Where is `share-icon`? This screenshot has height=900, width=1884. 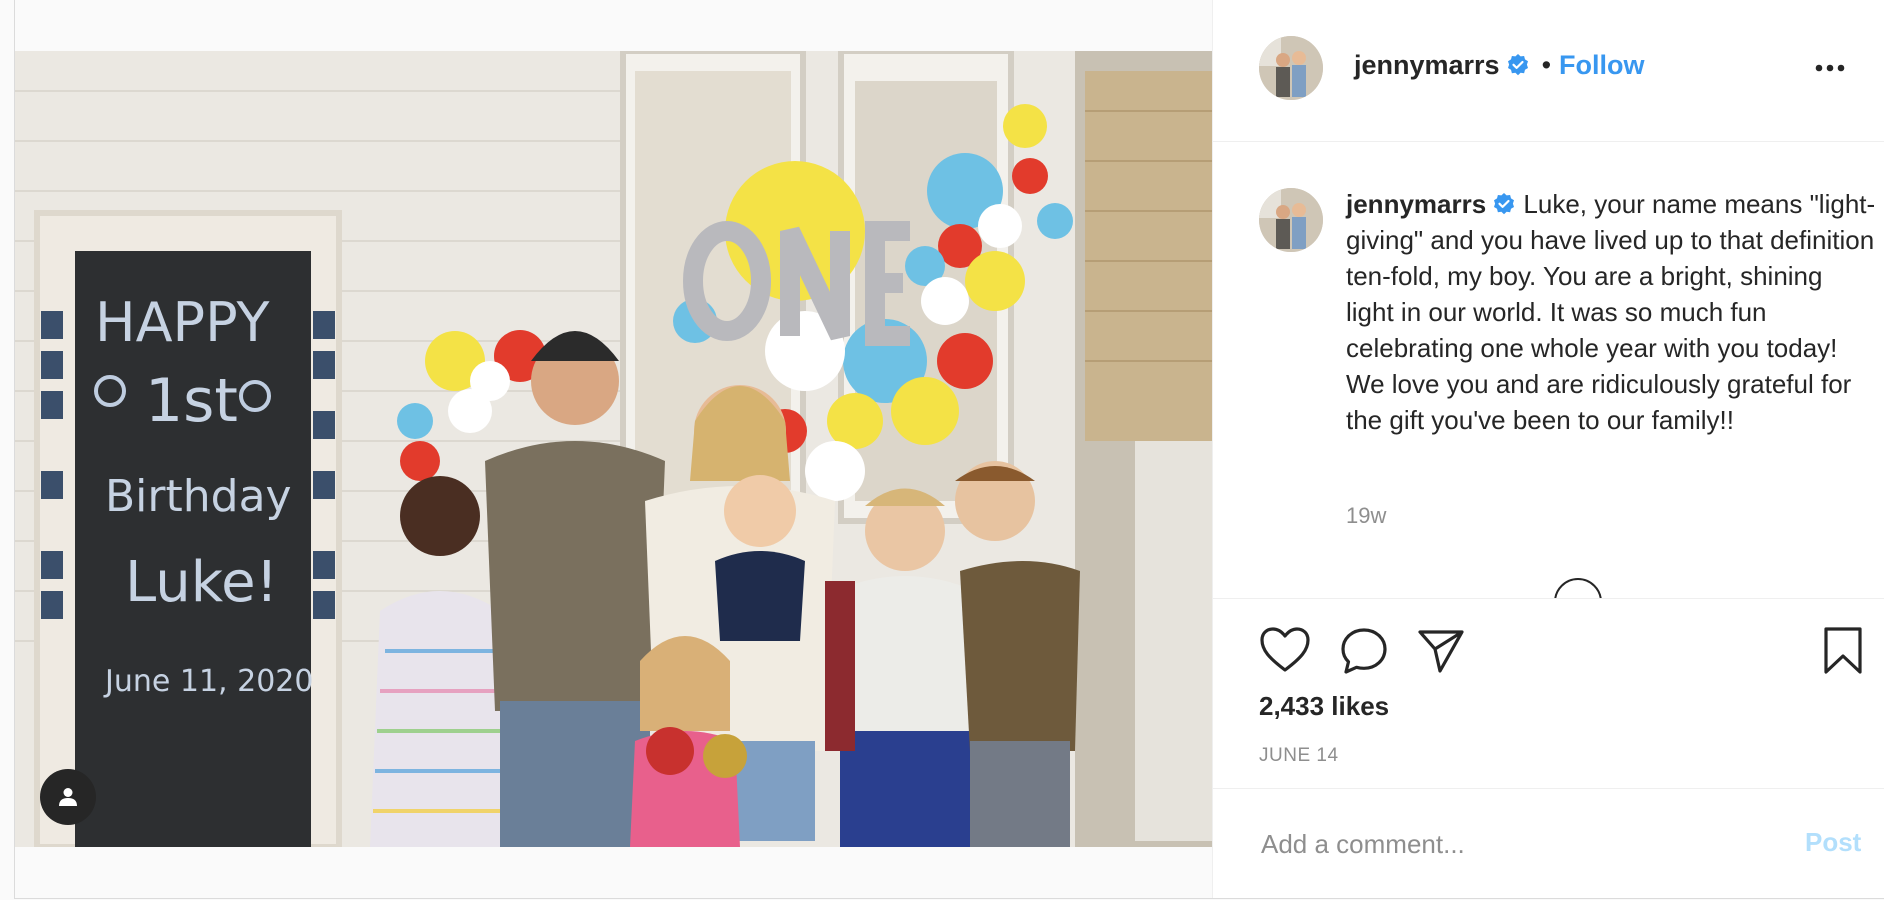 share-icon is located at coordinates (1441, 651).